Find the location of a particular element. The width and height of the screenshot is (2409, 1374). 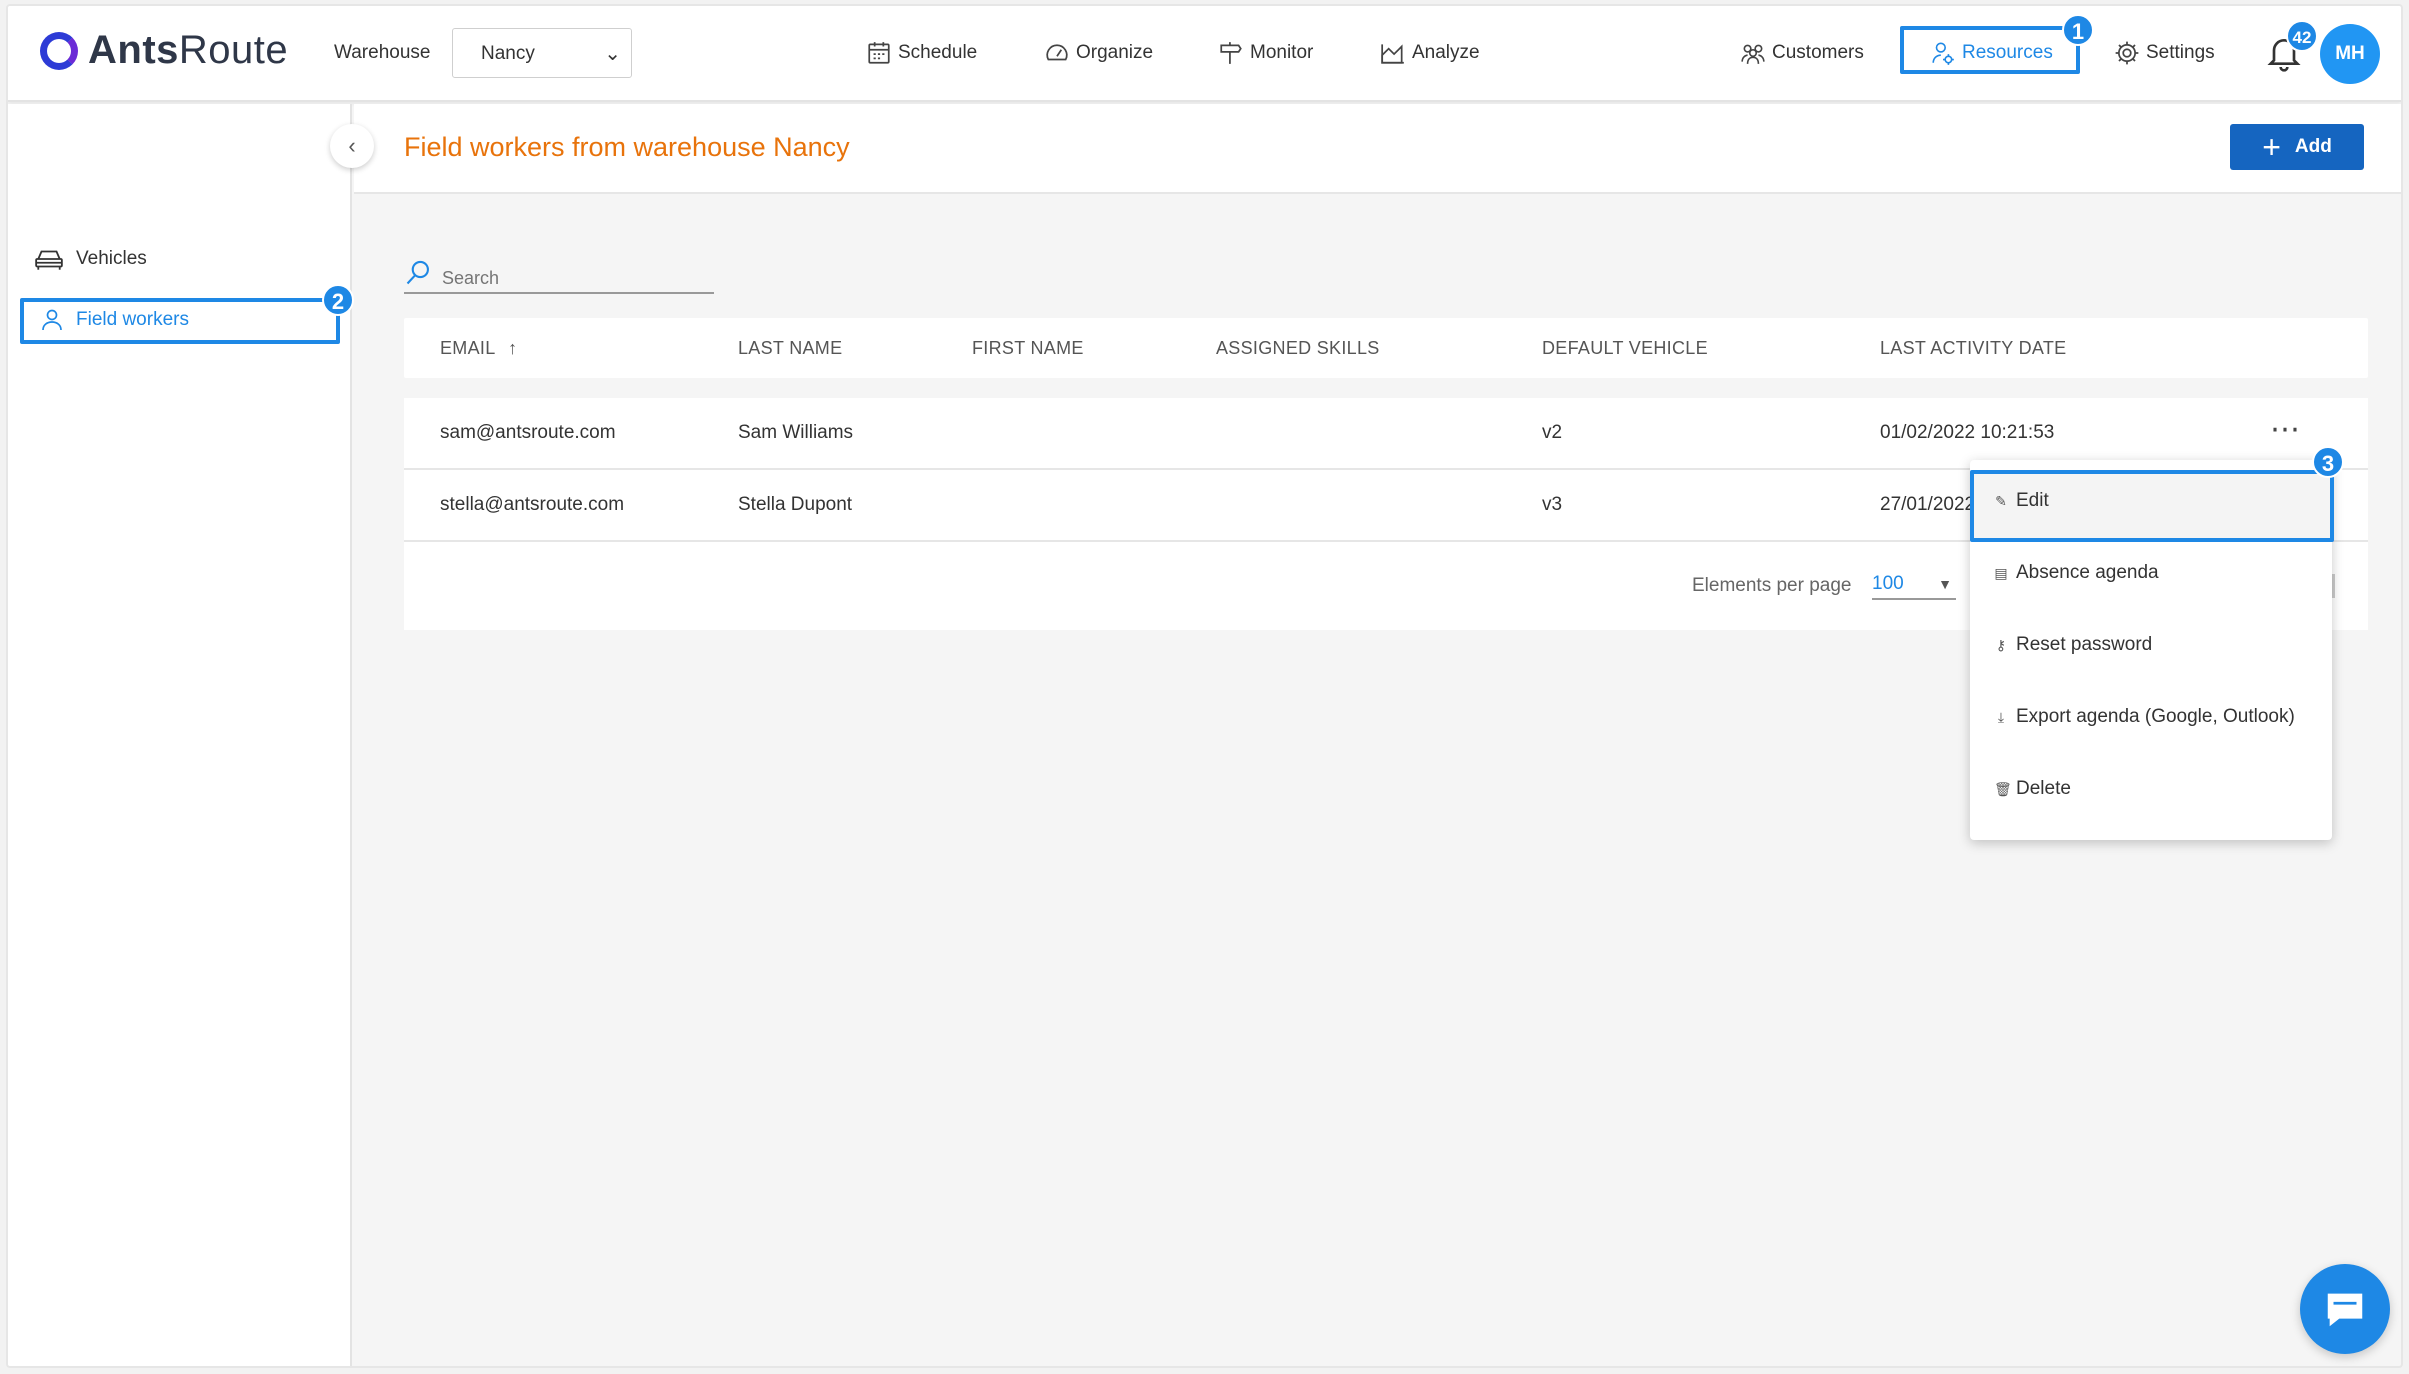

column-header-last-activity: LAST ACTIVITY DATE is located at coordinates (1973, 348).